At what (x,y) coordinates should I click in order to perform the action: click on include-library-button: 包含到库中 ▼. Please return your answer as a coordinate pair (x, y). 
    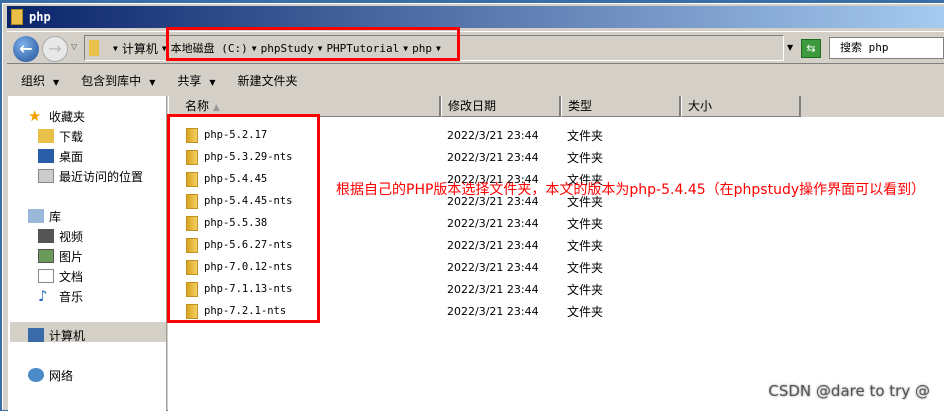
    Looking at the image, I should click on (118, 80).